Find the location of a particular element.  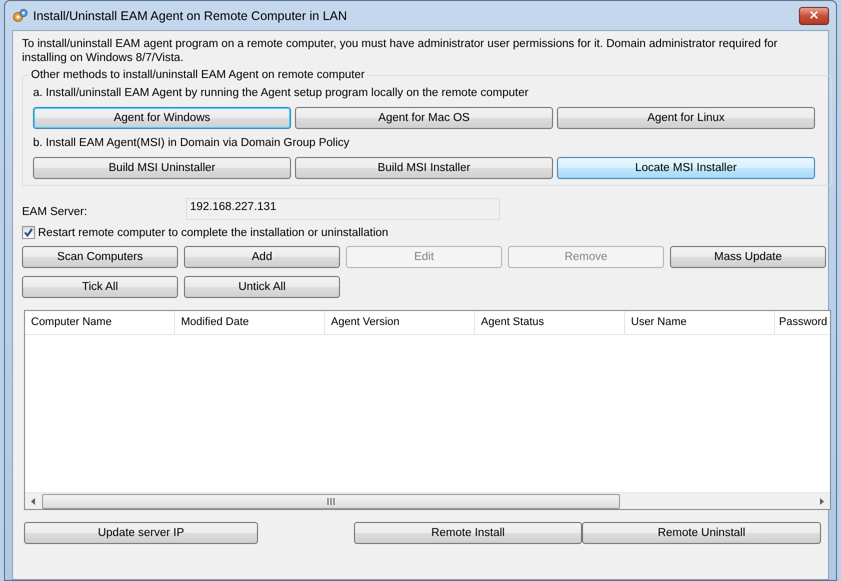

button: Untick All is located at coordinates (262, 287).